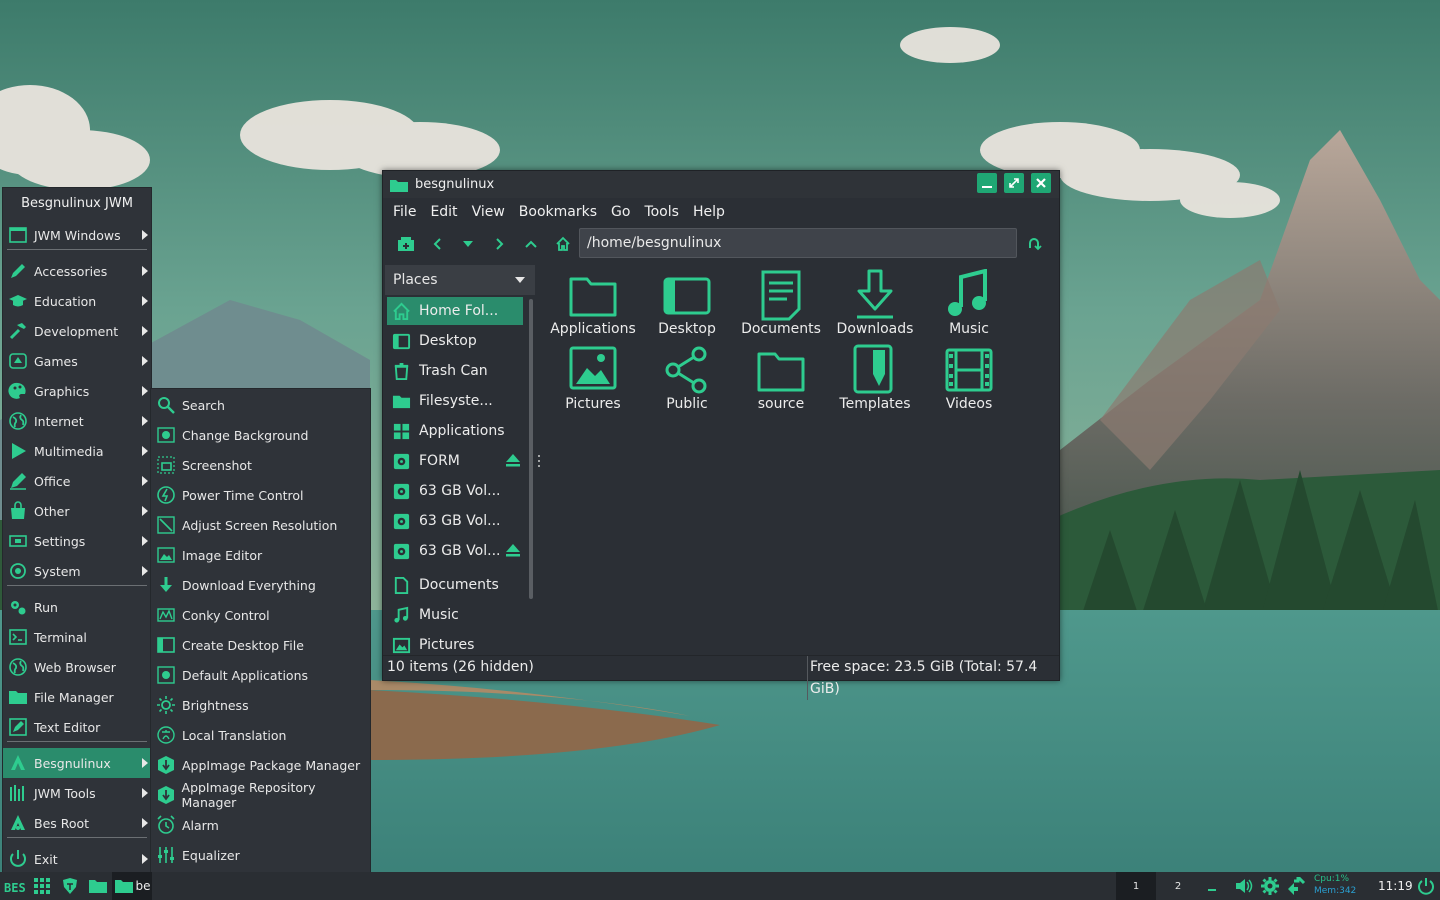  I want to click on menu-edit: Edit, so click(443, 212).